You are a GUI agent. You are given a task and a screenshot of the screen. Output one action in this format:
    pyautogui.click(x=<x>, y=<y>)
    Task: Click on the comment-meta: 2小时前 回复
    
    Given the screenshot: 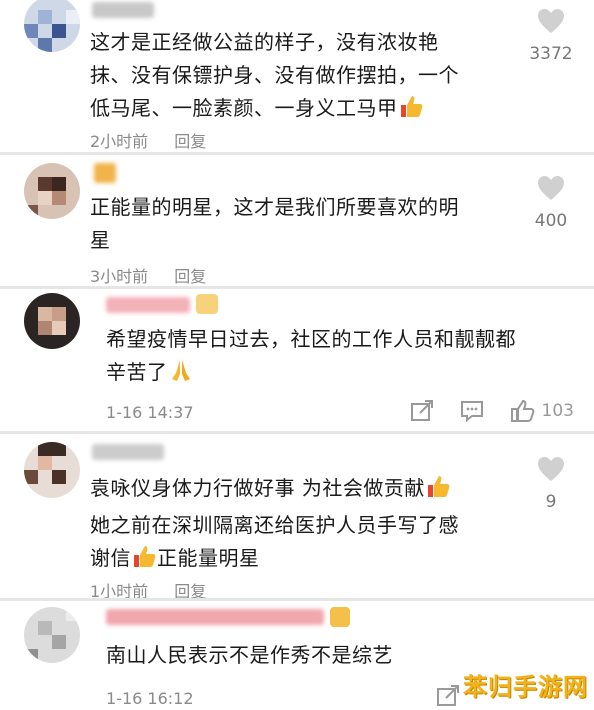 What is the action you would take?
    pyautogui.click(x=148, y=140)
    